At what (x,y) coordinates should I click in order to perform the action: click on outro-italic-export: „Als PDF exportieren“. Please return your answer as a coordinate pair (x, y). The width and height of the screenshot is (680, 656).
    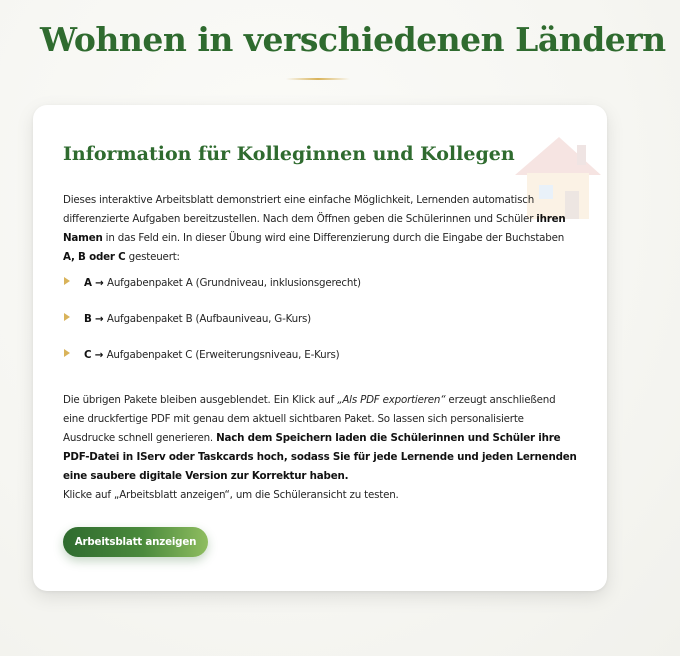
    Looking at the image, I should click on (391, 400).